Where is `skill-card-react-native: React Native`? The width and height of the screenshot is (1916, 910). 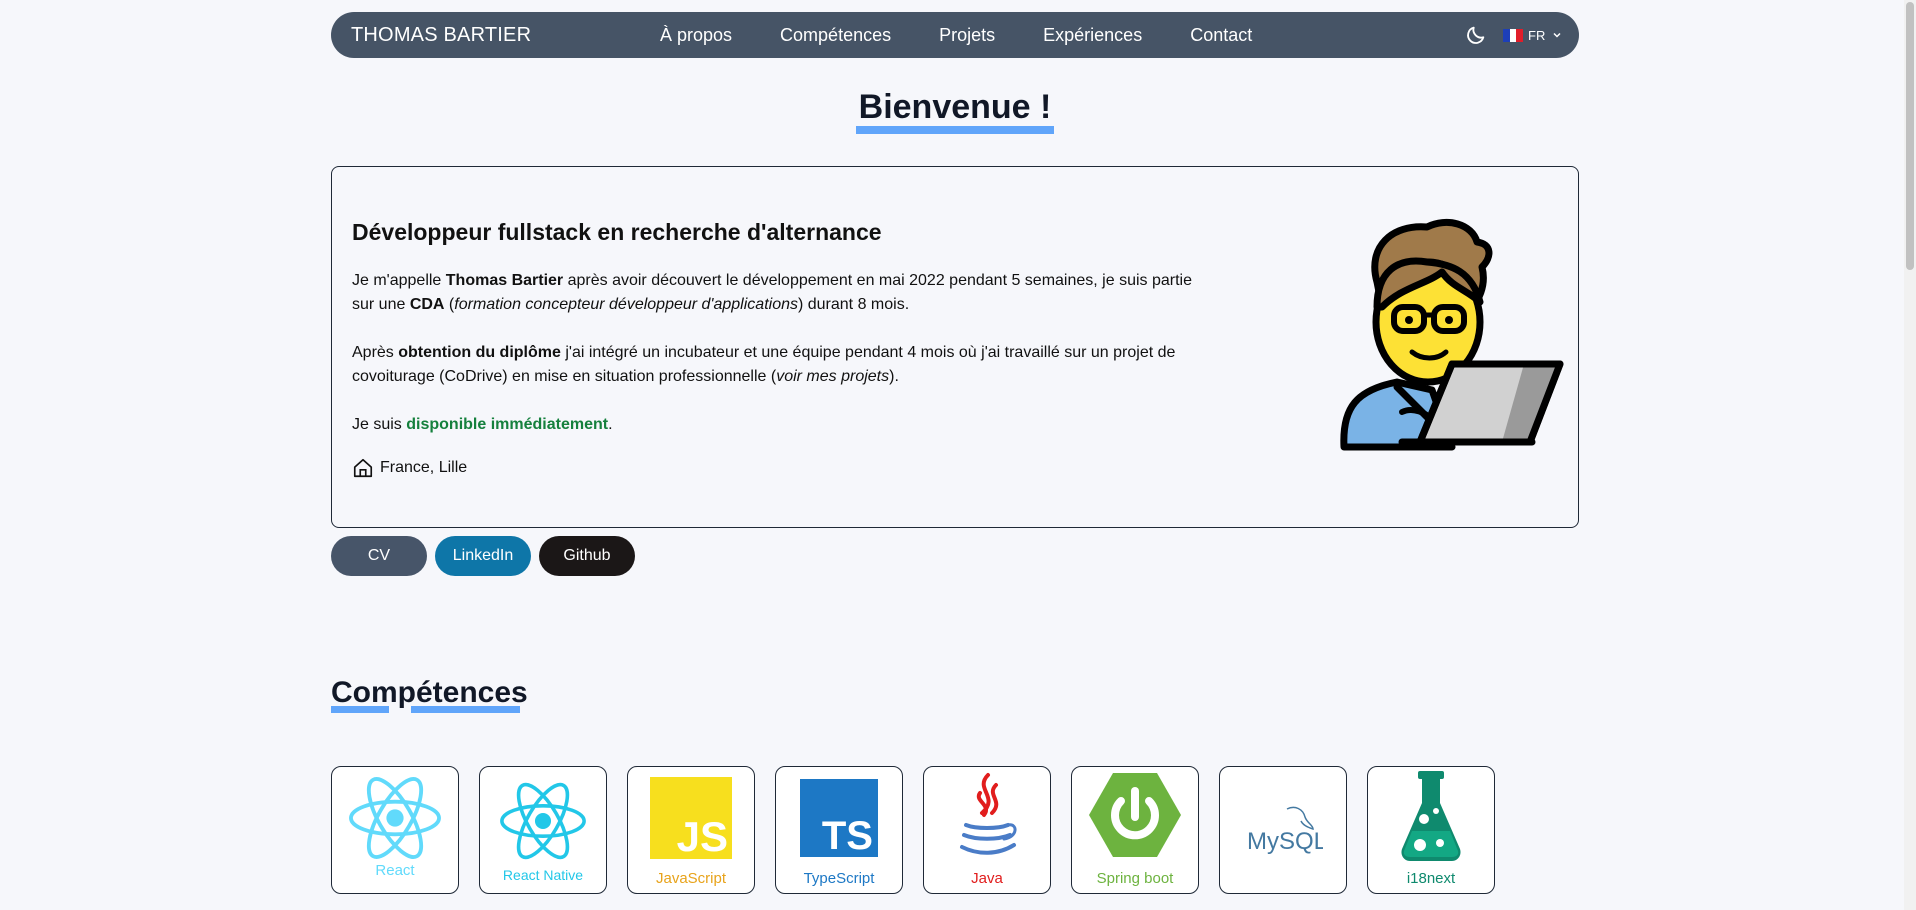
skill-card-react-native: React Native is located at coordinates (543, 830).